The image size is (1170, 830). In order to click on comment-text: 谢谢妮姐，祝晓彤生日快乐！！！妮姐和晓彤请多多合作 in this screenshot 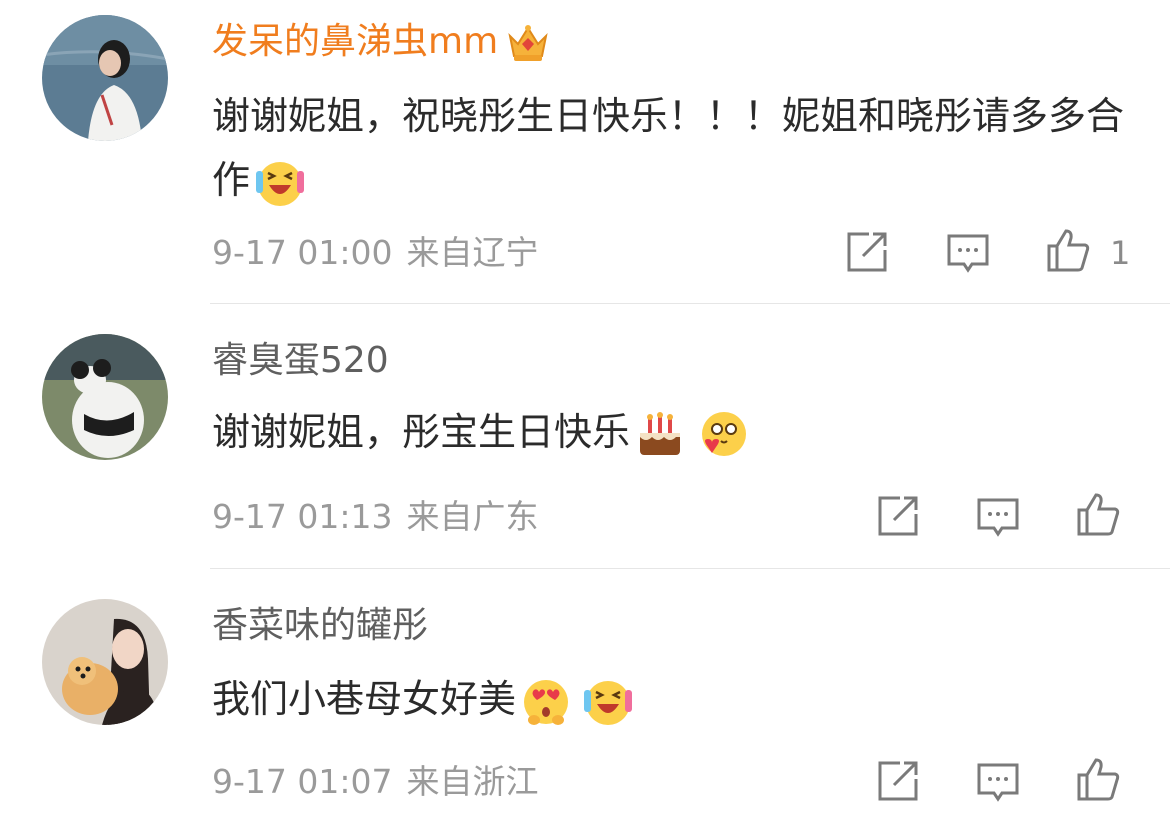, I will do `click(677, 148)`.